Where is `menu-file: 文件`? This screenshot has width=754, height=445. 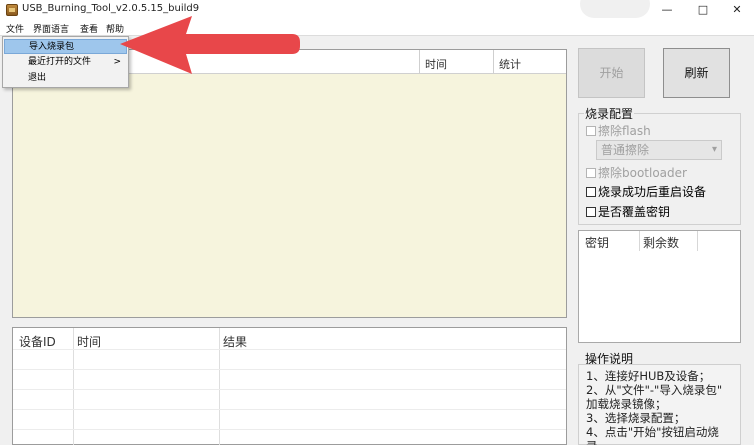
menu-file: 文件 is located at coordinates (15, 28).